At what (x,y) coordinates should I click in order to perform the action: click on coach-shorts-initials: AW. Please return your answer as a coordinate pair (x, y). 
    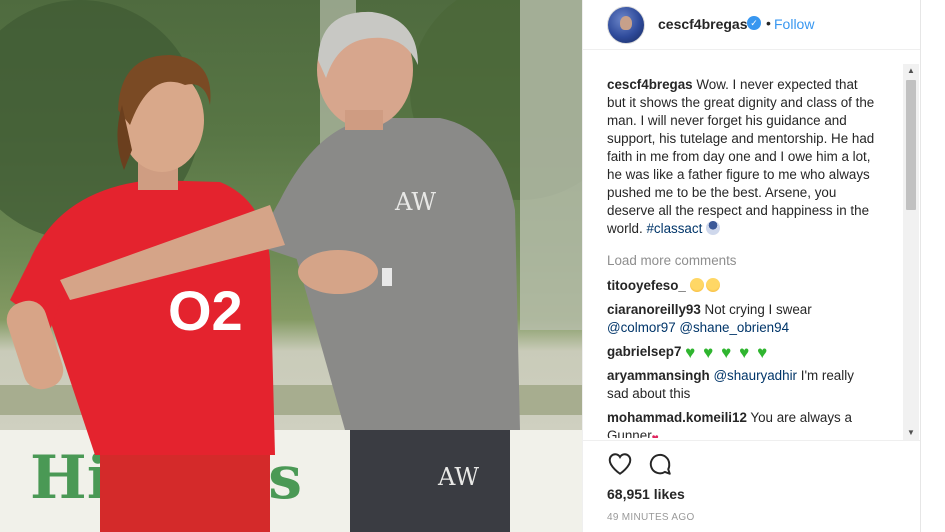
    Looking at the image, I should click on (458, 477).